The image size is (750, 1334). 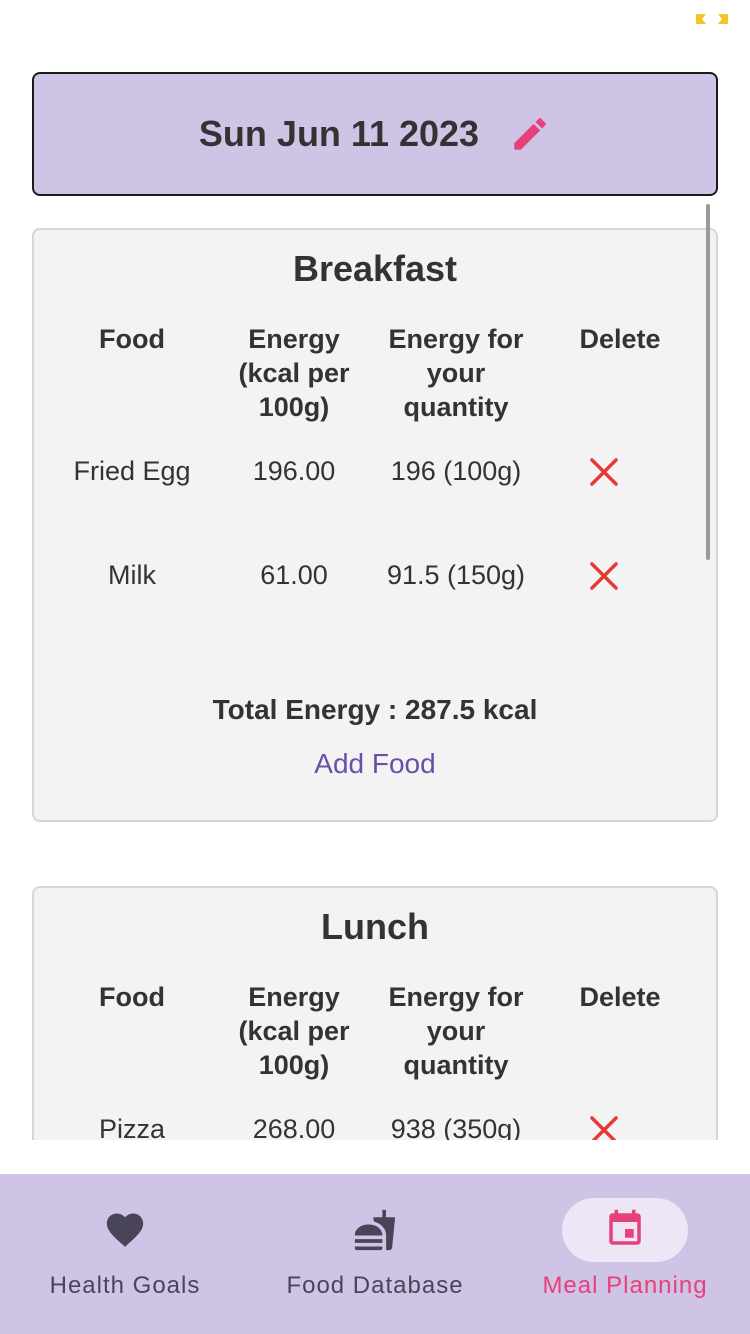 I want to click on scrollbar, so click(x=708, y=382).